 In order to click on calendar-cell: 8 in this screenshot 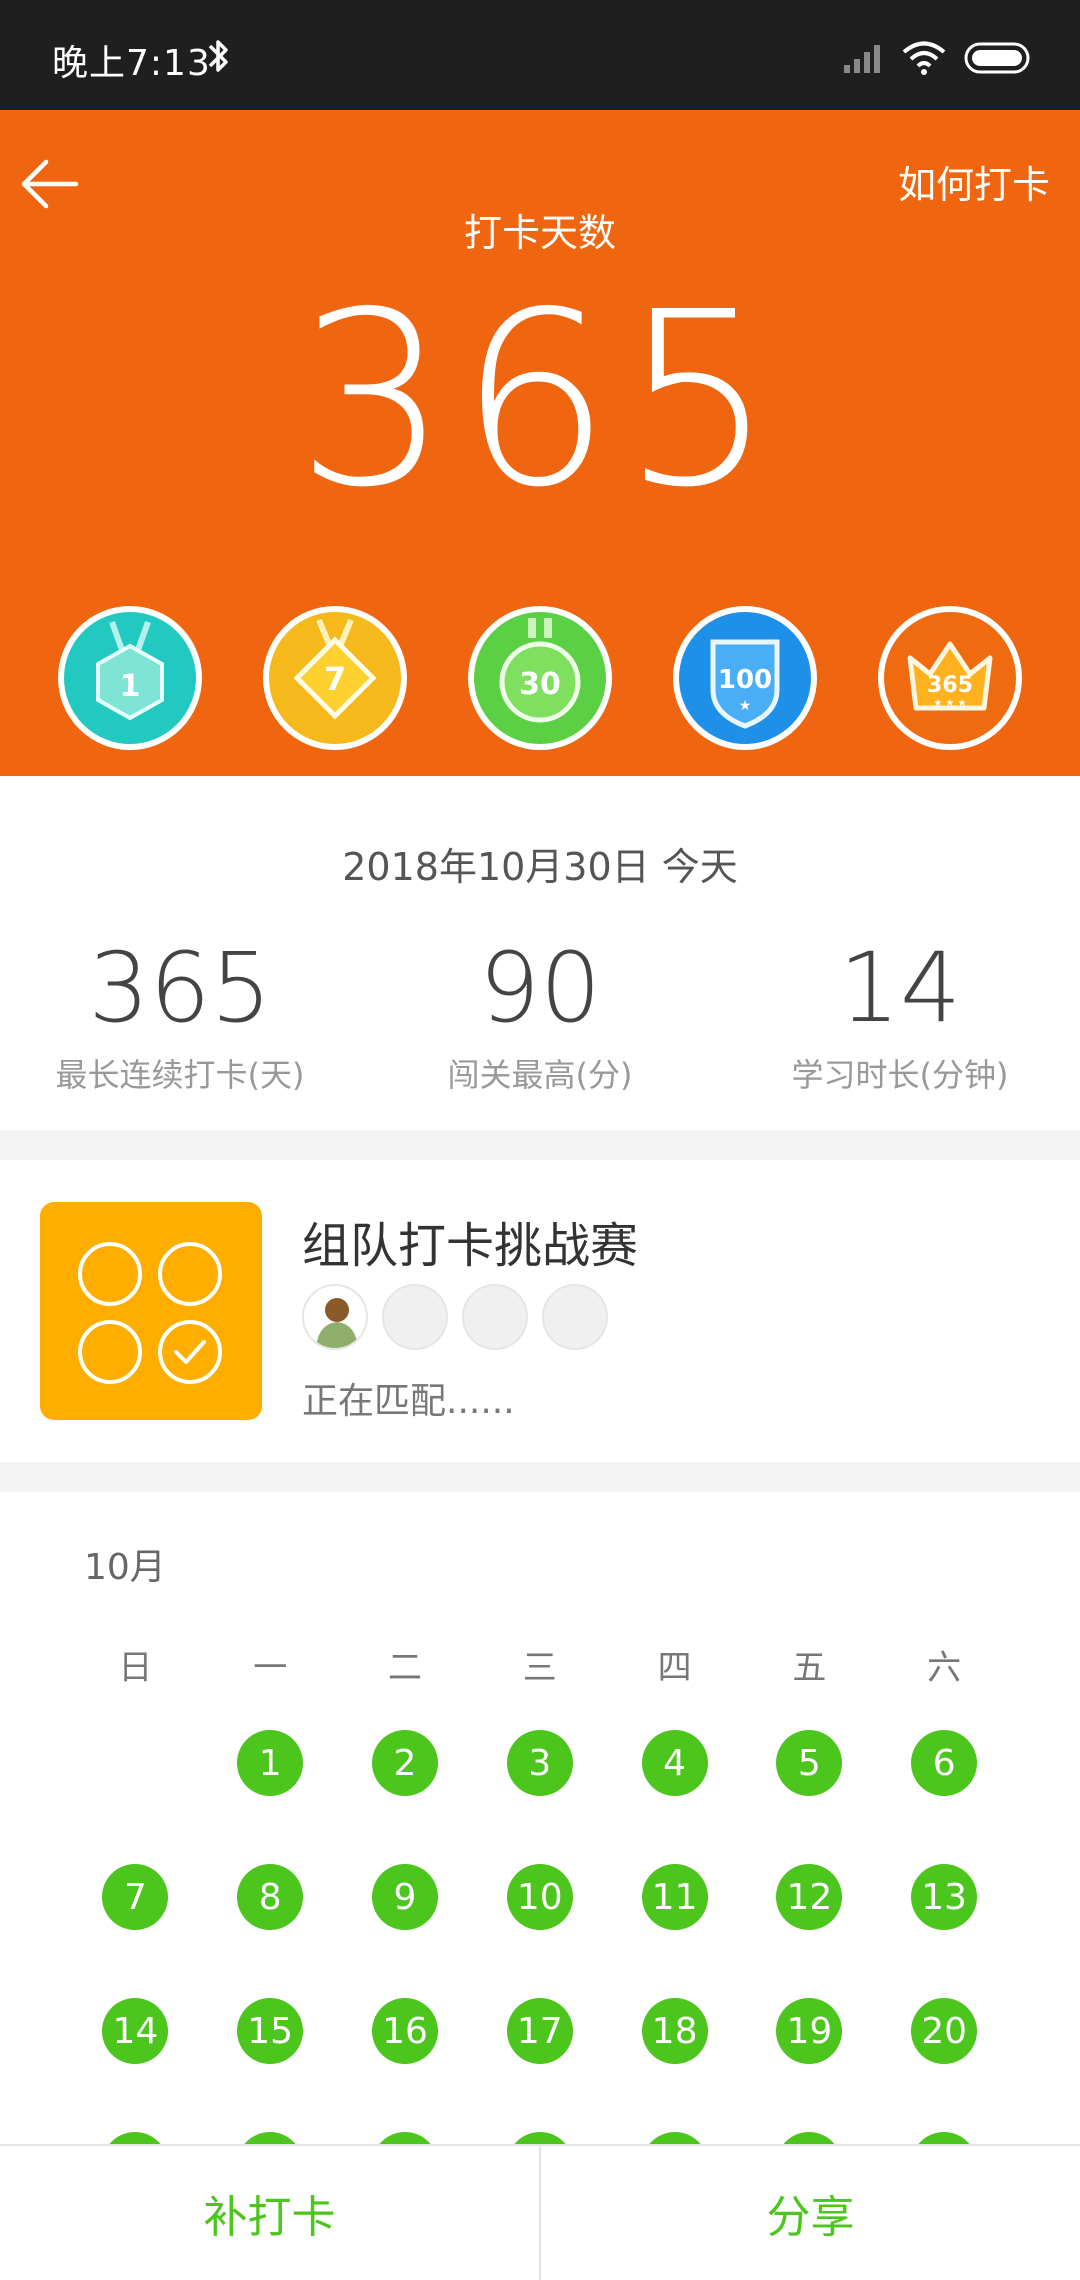, I will do `click(270, 1931)`.